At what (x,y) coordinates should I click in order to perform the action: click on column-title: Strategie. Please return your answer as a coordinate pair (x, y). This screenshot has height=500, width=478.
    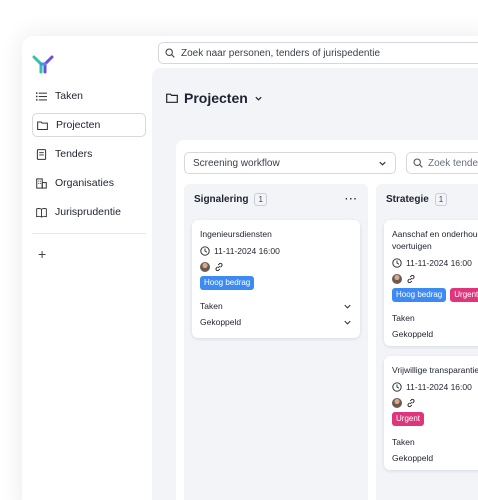
    Looking at the image, I should click on (407, 199).